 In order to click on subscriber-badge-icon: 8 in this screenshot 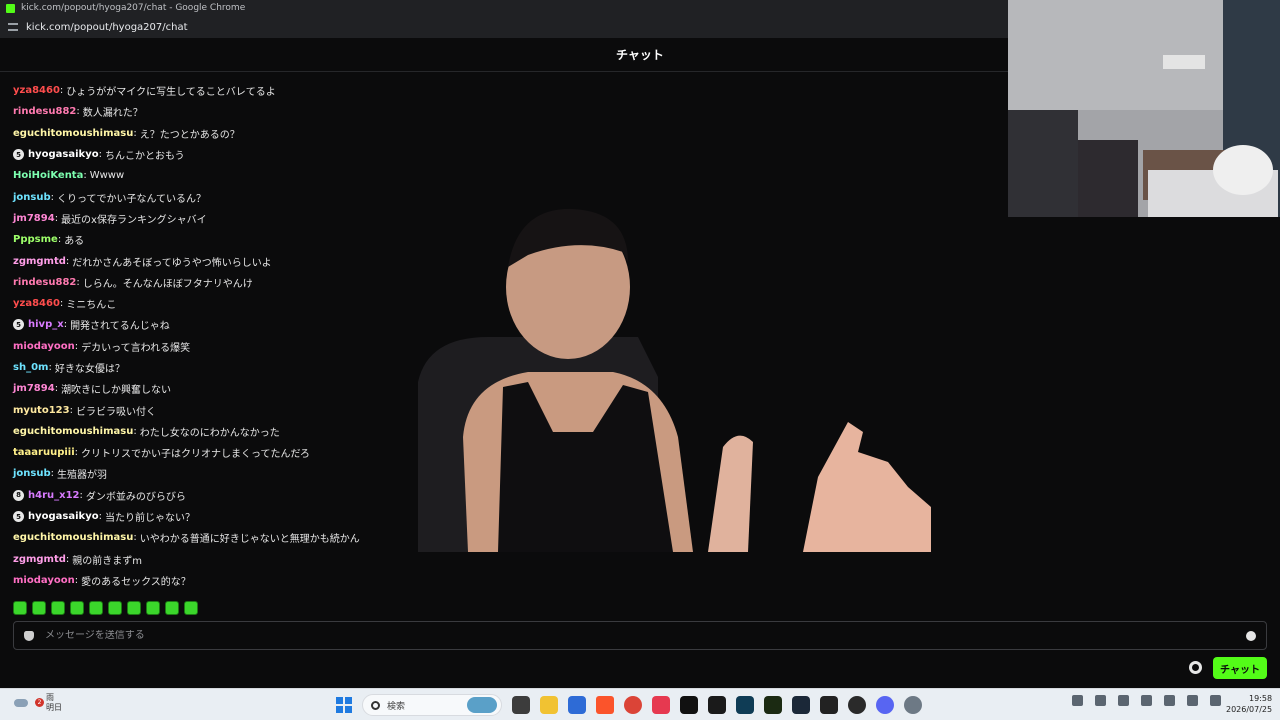, I will do `click(18, 495)`.